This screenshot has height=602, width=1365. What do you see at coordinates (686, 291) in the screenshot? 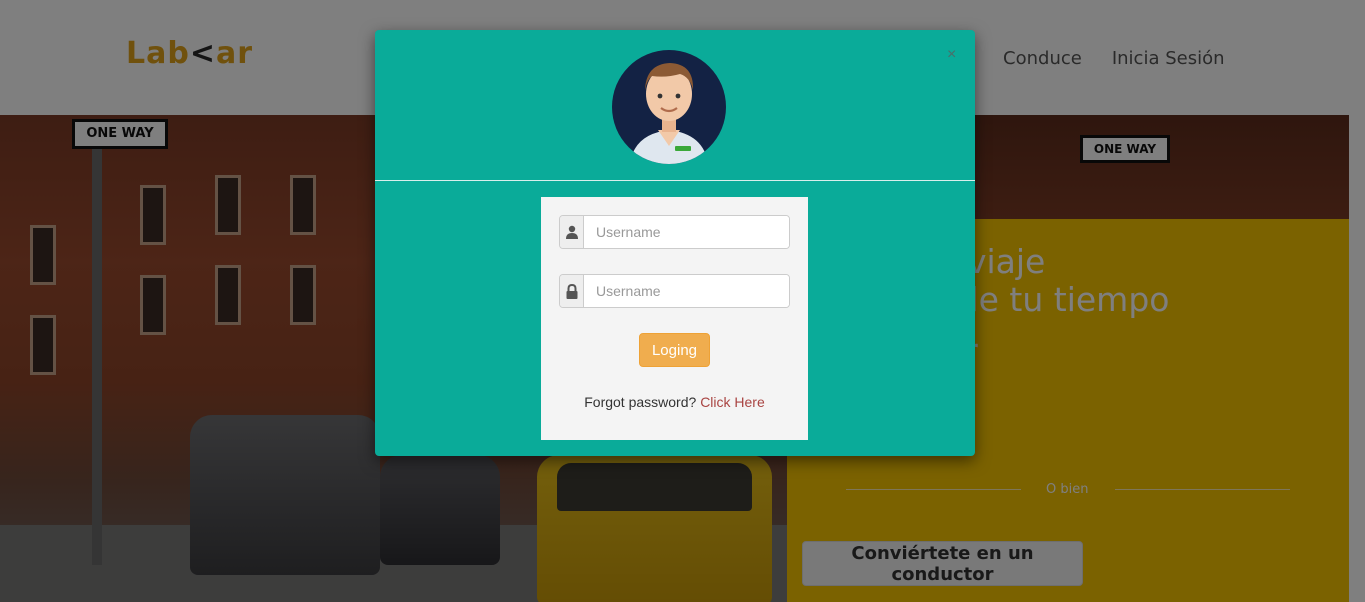
I see `password-input` at bounding box center [686, 291].